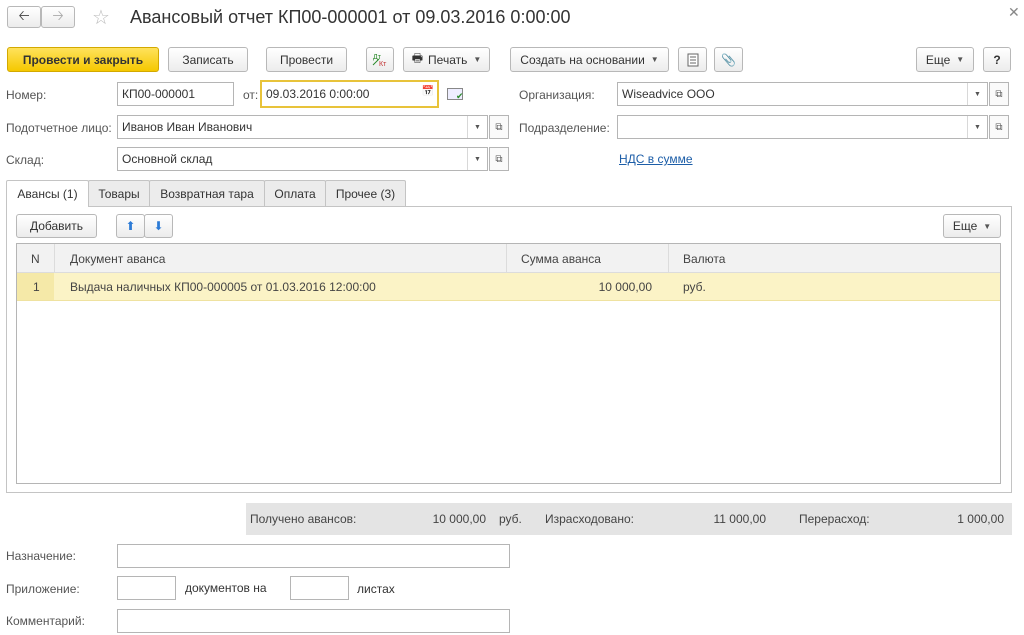  I want to click on date-field: 09.03.2016 0:00:00 📅, so click(349, 94).